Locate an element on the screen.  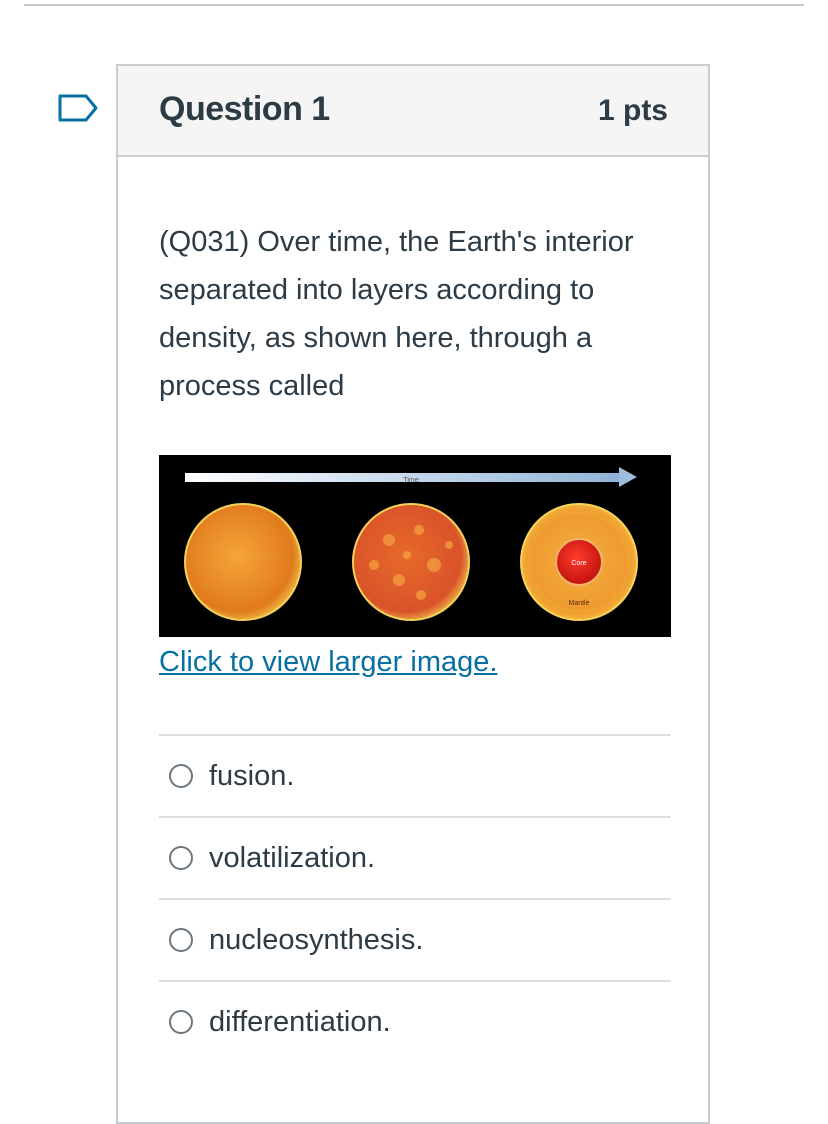
top-divider is located at coordinates (414, 5).